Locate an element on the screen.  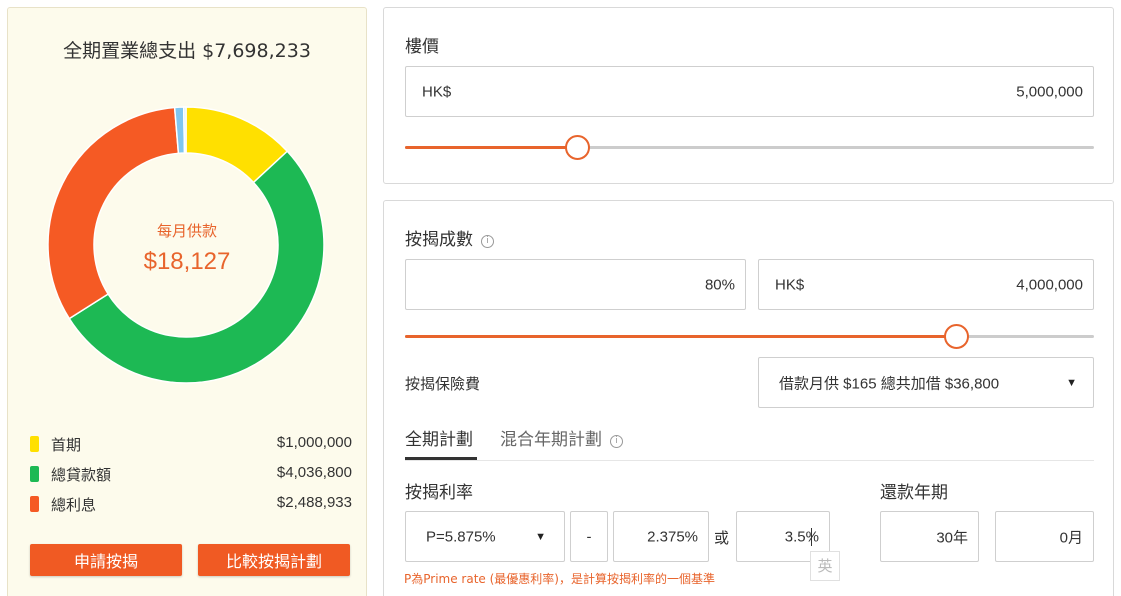
active-tab-indicator is located at coordinates (441, 458).